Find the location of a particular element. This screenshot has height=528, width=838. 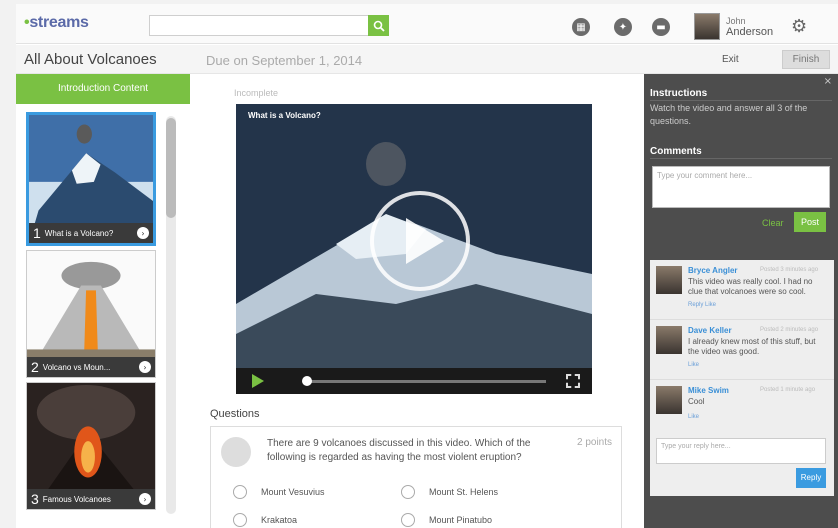

video-progress-handle is located at coordinates (307, 381).